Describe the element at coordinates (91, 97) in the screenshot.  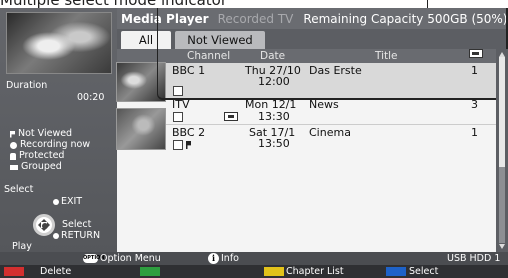
I see `duration-value: 00:20` at that location.